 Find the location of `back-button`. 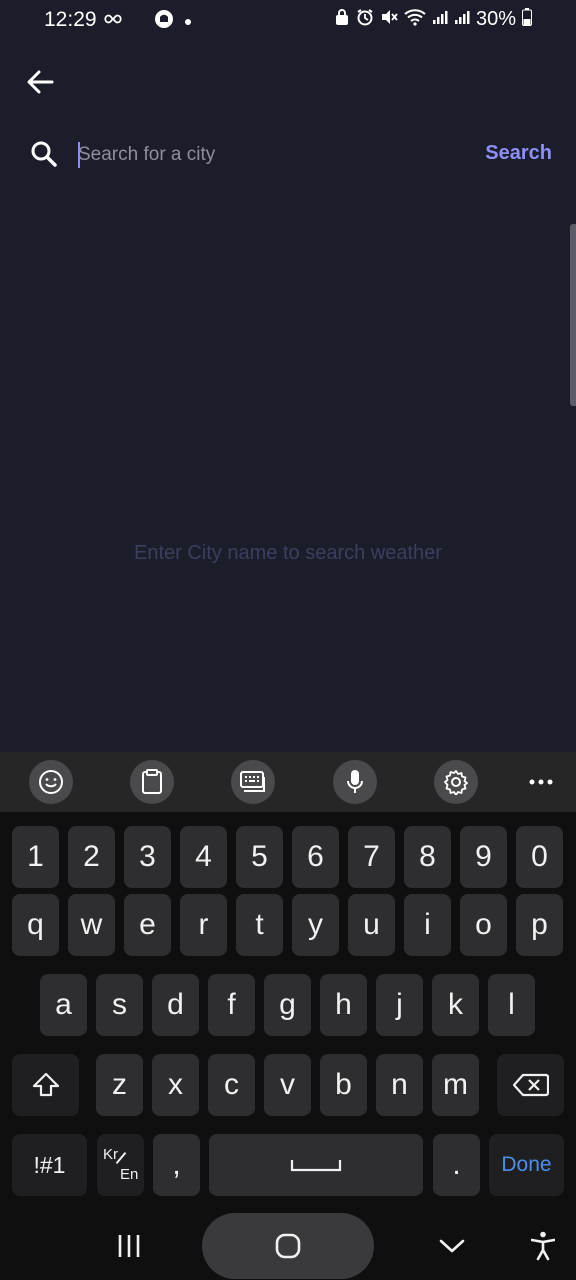

back-button is located at coordinates (40, 82).